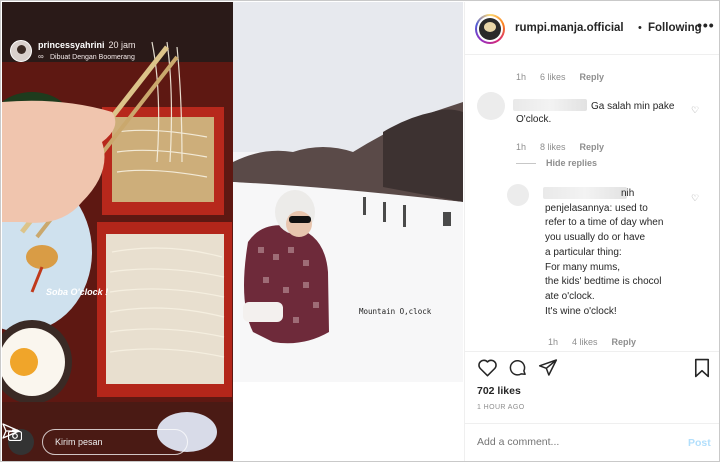 Image resolution: width=720 pixels, height=462 pixels. Describe the element at coordinates (702, 368) in the screenshot. I see `bookmark-icon` at that location.